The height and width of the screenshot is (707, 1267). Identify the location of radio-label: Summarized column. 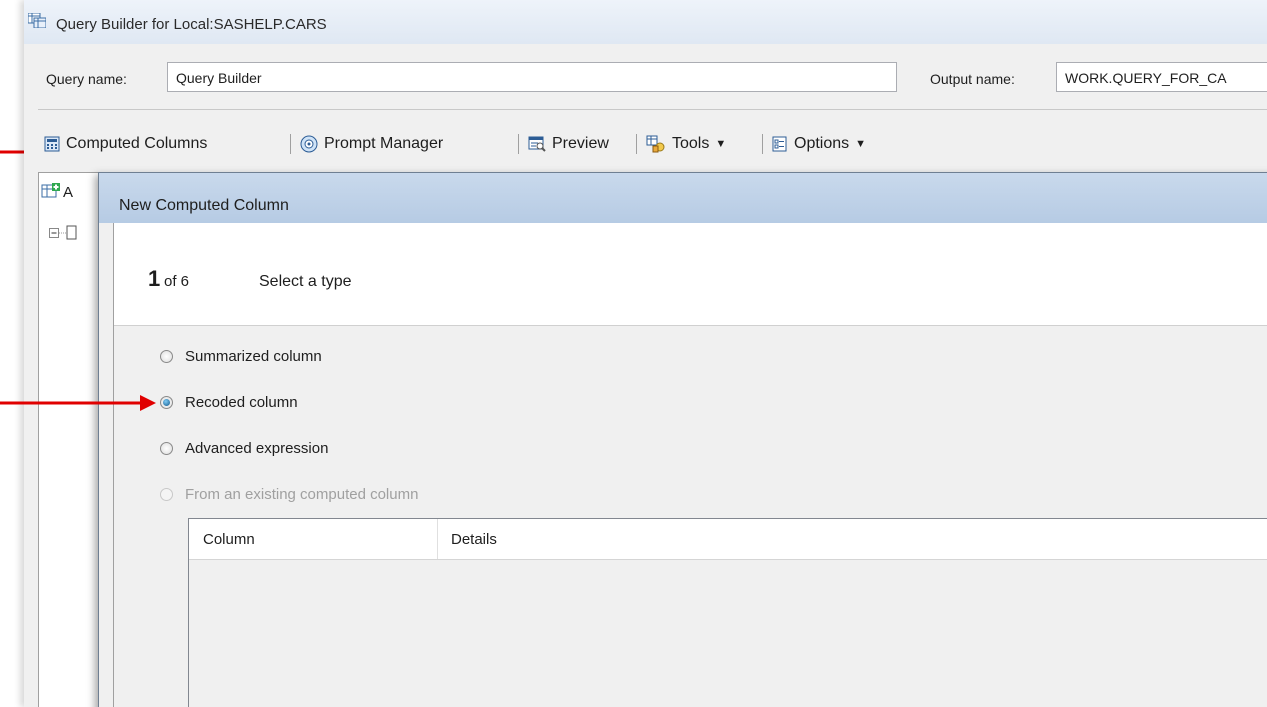
(253, 356).